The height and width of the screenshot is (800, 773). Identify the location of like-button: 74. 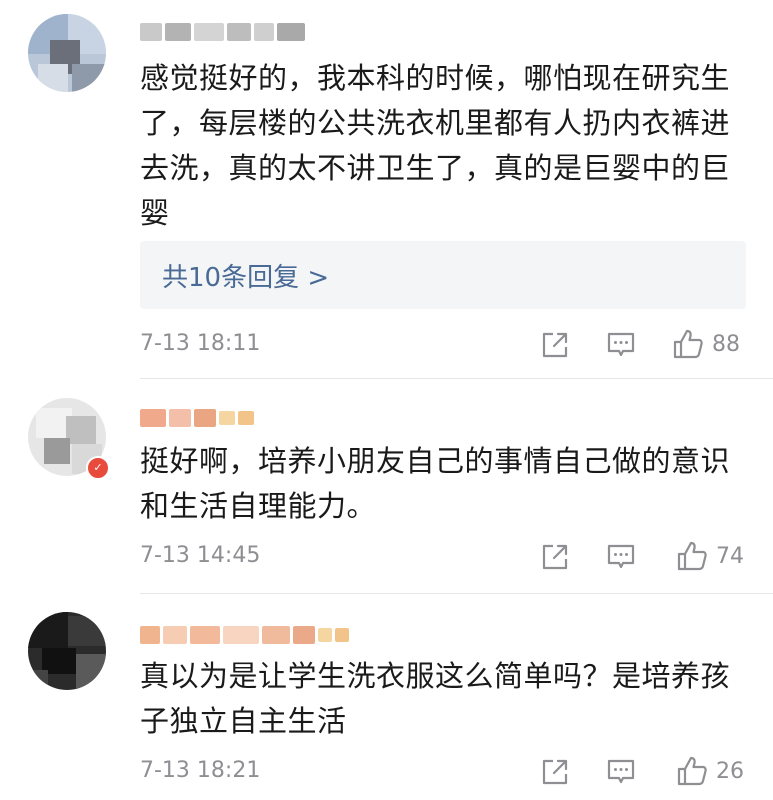
(710, 556).